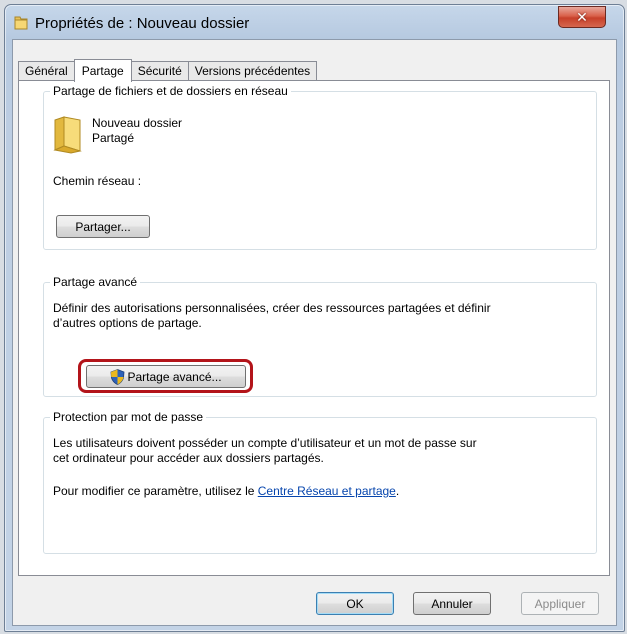 This screenshot has width=627, height=634. I want to click on uac-shield-icon, so click(118, 376).